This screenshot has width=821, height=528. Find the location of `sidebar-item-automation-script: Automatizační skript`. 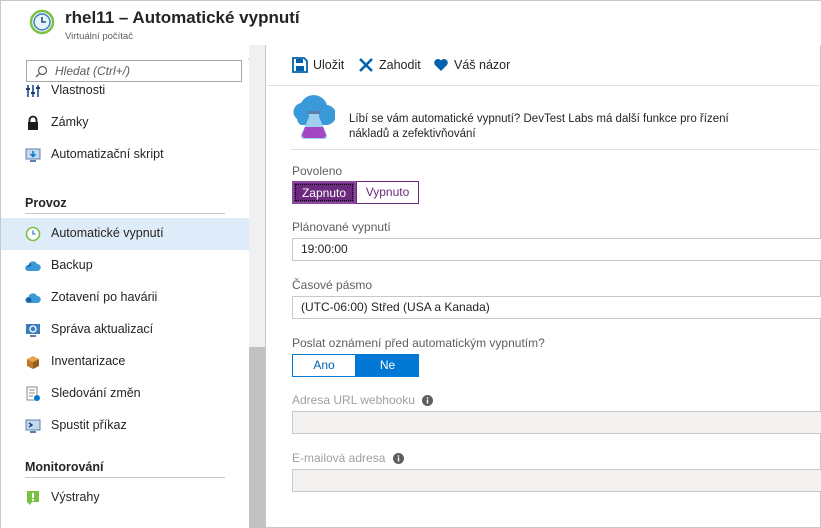

sidebar-item-automation-script: Automatizační skript is located at coordinates (125, 155).